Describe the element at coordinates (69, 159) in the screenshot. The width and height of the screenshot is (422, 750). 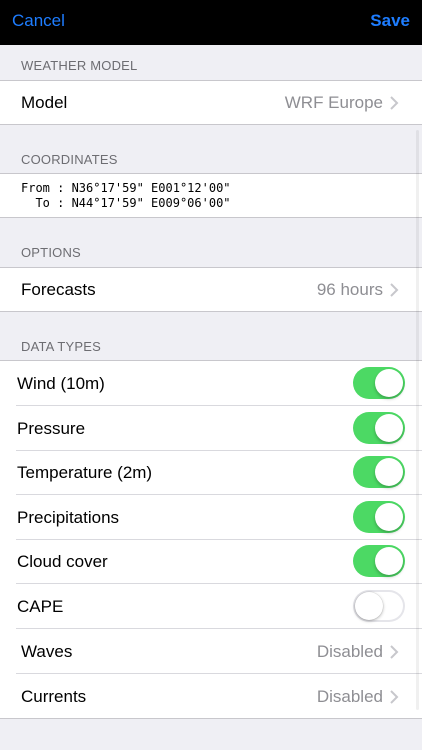
I see `section-header-coordinates: COORDINATES` at that location.